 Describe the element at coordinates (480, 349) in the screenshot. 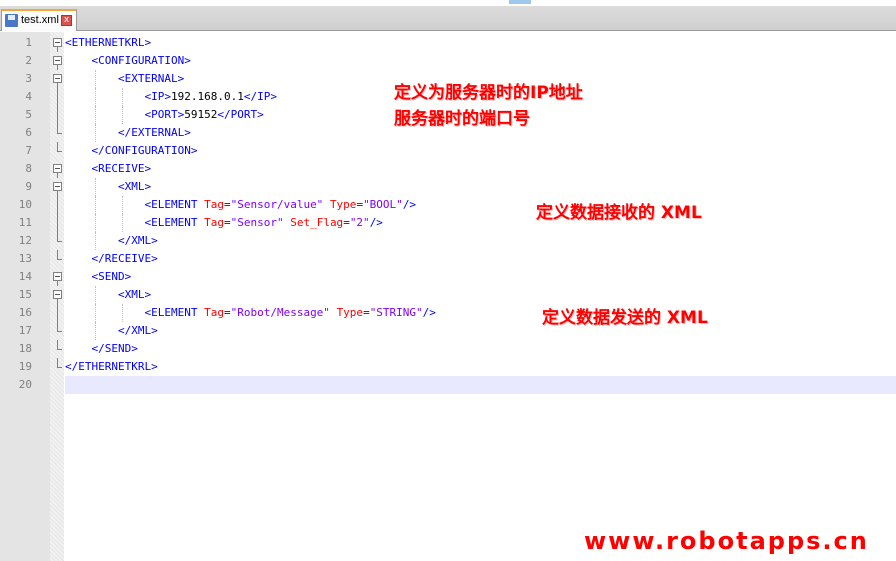

I see `code-line: </SEND>` at that location.